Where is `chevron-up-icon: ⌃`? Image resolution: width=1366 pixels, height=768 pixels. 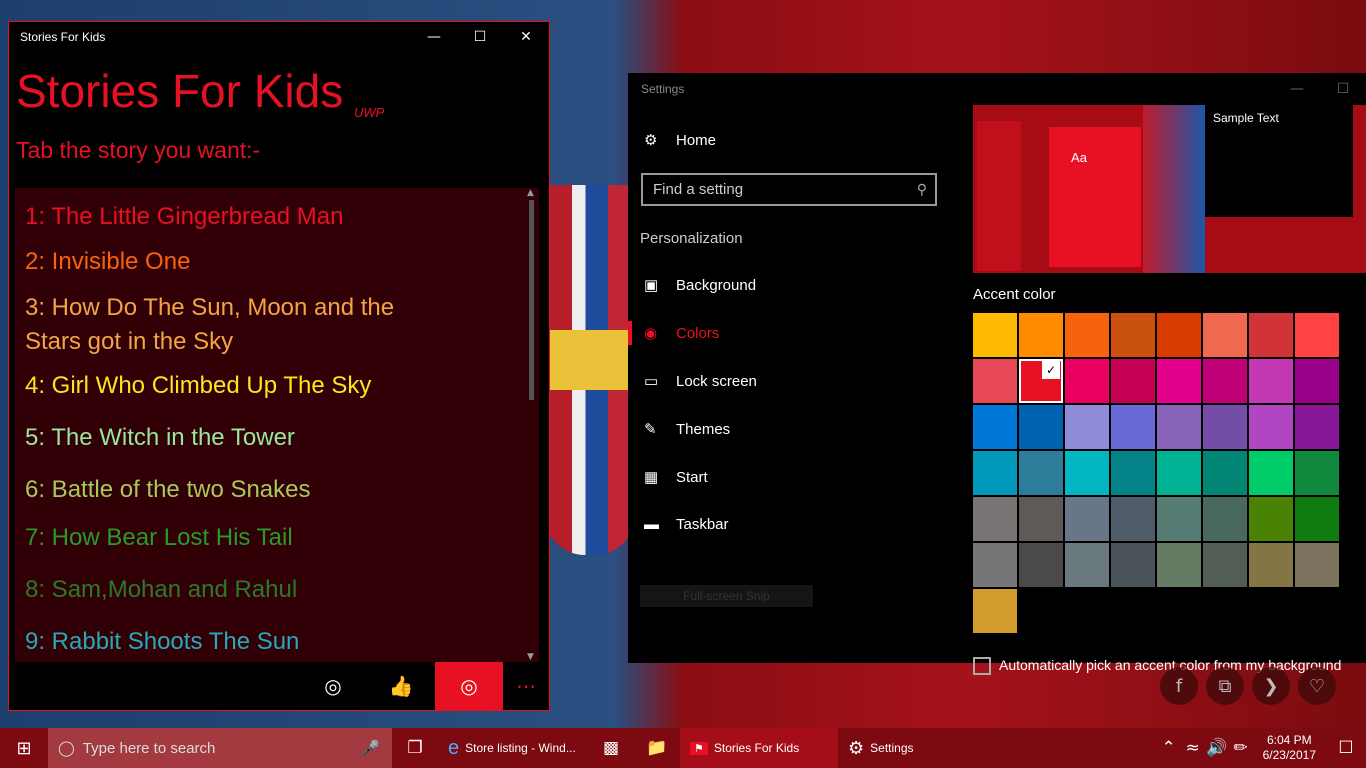
chevron-up-icon: ⌃ is located at coordinates (1169, 748).